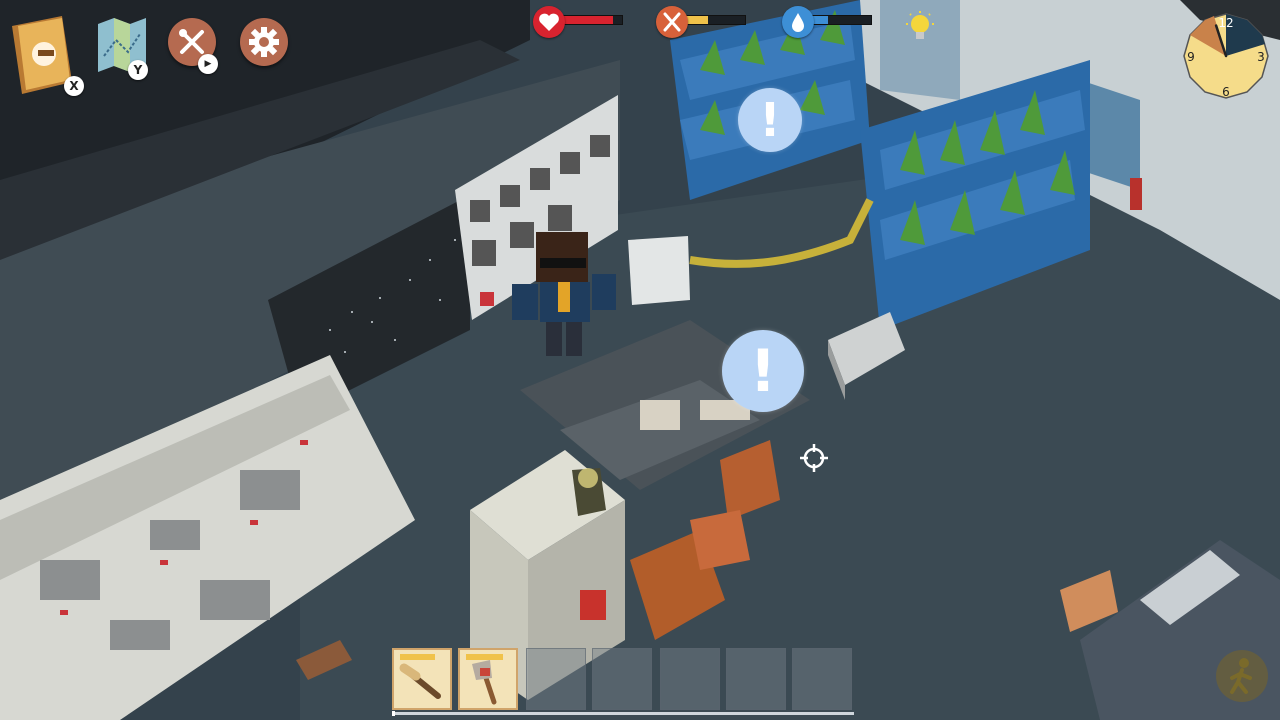 This screenshot has height=720, width=1280. Describe the element at coordinates (393, 713) in the screenshot. I see `hotbar-selection-marker` at that location.